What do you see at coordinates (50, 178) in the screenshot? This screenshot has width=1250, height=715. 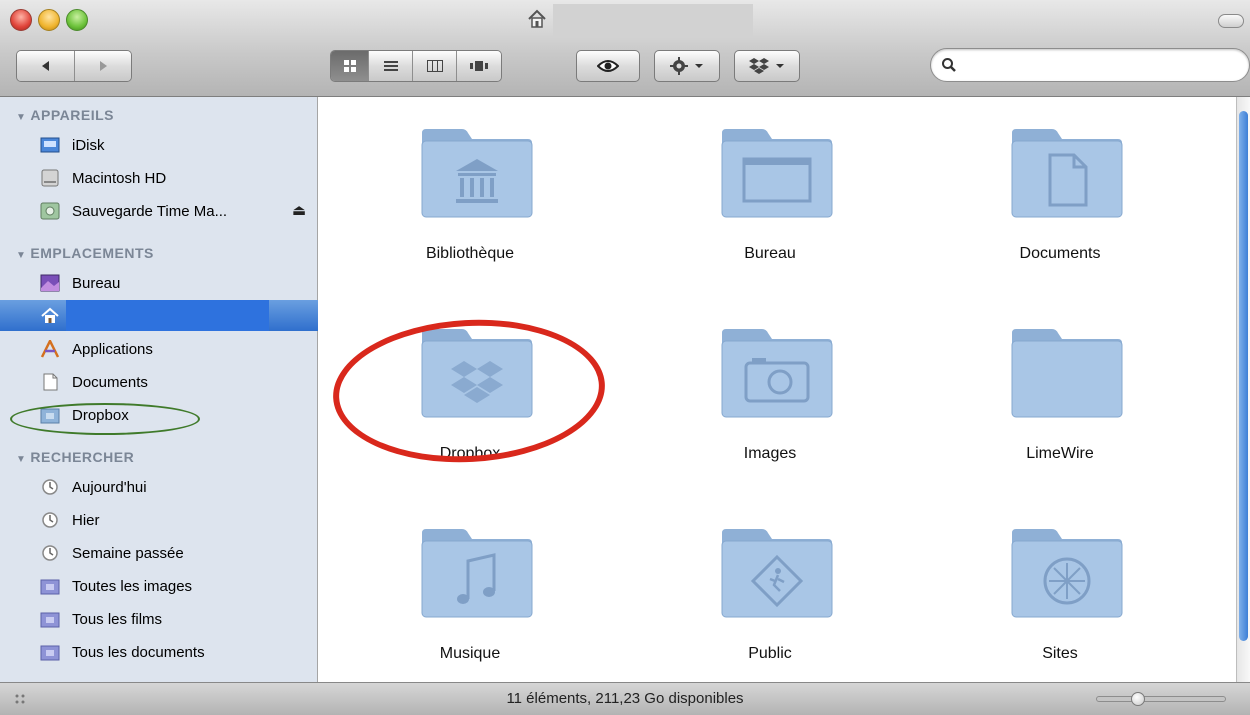 I see `harddisk-icon` at bounding box center [50, 178].